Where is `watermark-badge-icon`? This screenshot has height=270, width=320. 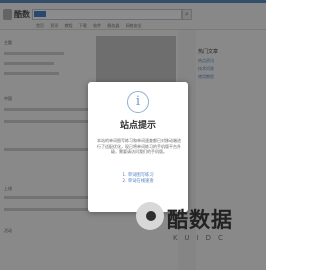
watermark-badge-icon is located at coordinates (150, 216).